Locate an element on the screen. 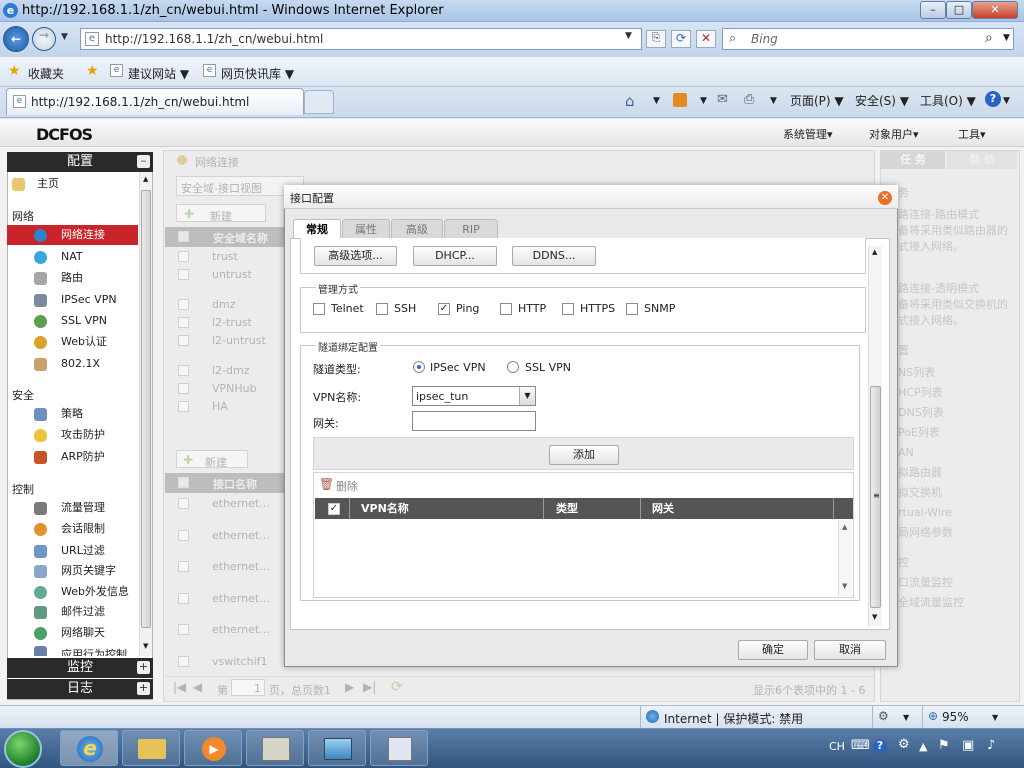  back-button: ← is located at coordinates (16, 39).